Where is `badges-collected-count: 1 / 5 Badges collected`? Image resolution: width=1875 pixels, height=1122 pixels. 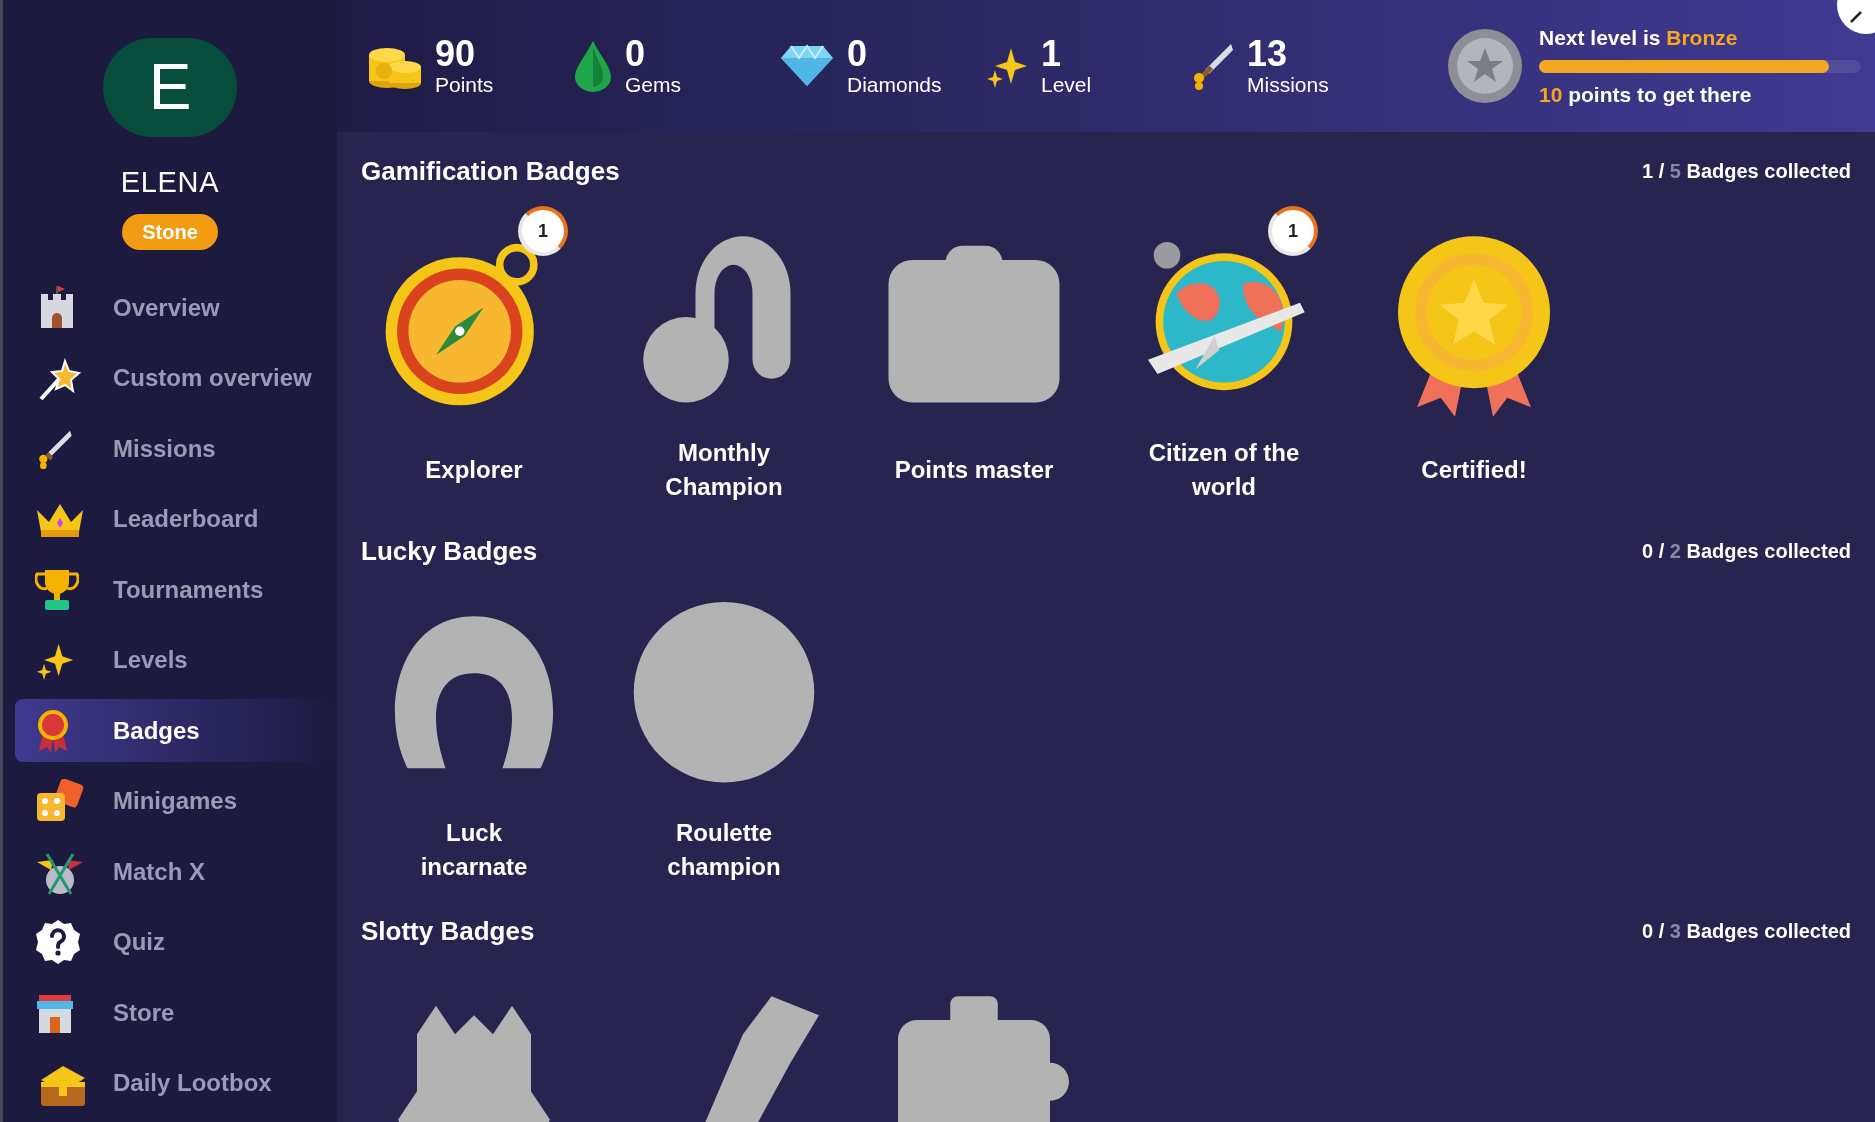
badges-collected-count: 1 / 5 Badges collected is located at coordinates (1746, 171).